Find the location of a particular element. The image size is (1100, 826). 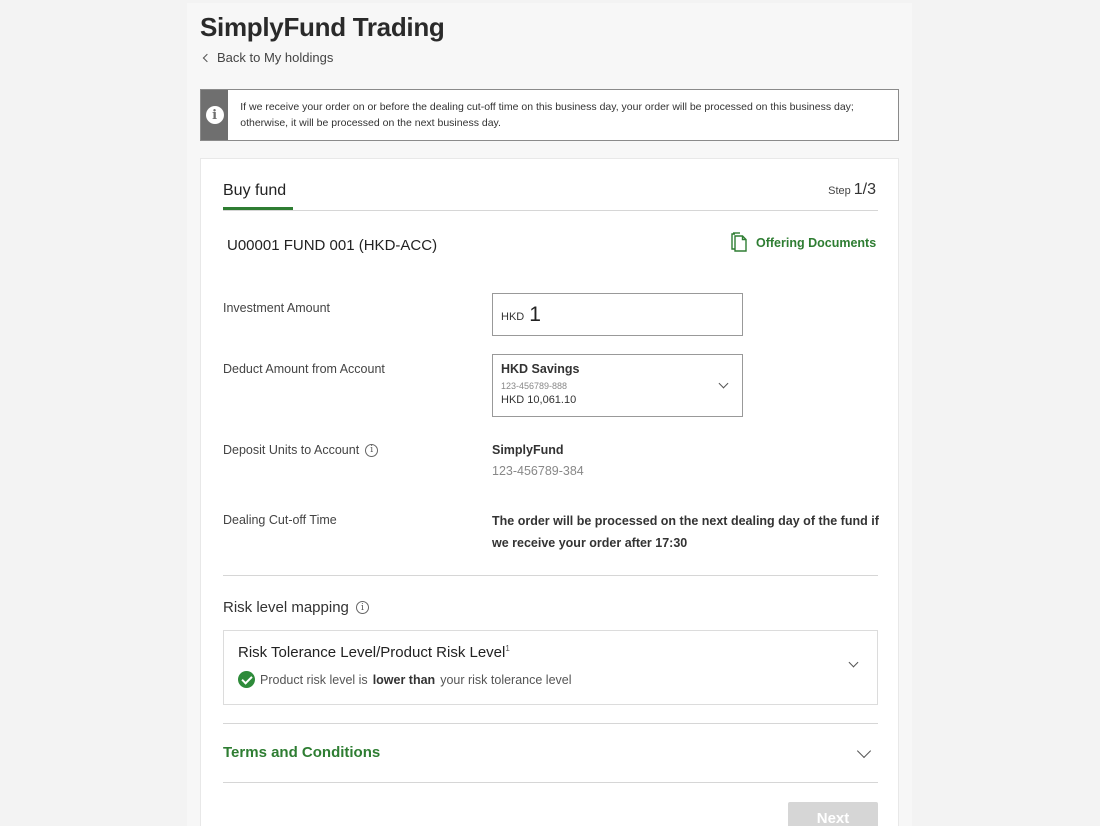

amount-value: 1 is located at coordinates (535, 314).